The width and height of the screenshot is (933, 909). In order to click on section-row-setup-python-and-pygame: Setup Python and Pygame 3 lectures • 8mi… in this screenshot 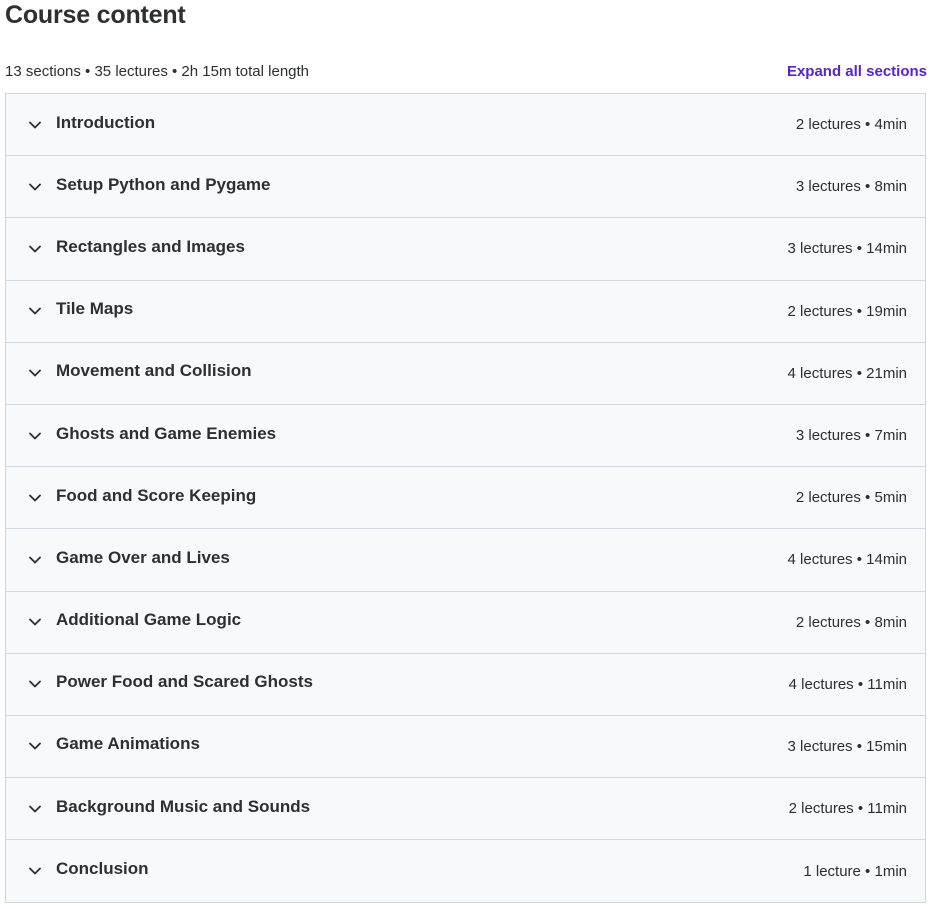, I will do `click(465, 187)`.